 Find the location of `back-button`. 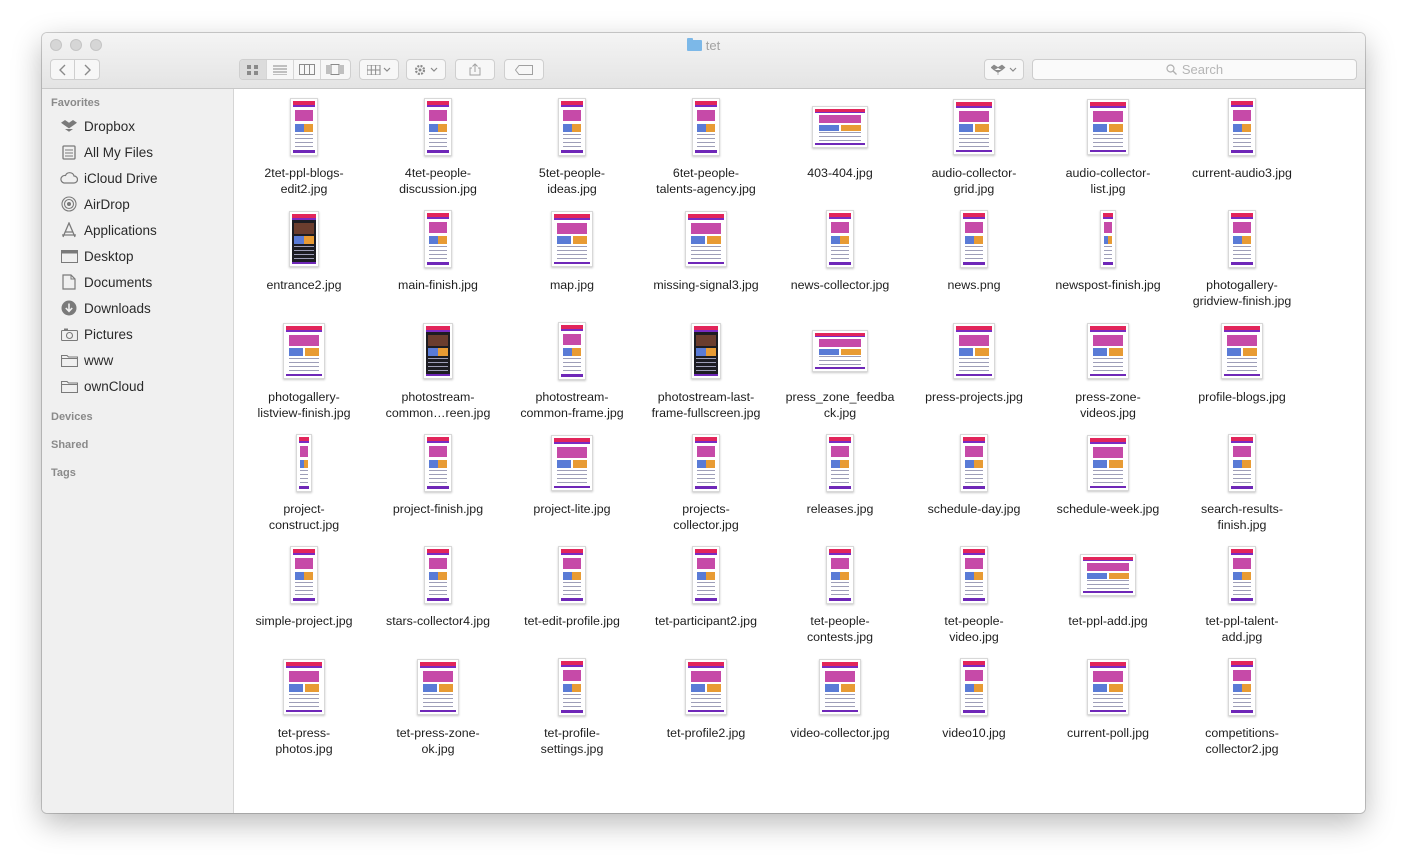

back-button is located at coordinates (62, 69).